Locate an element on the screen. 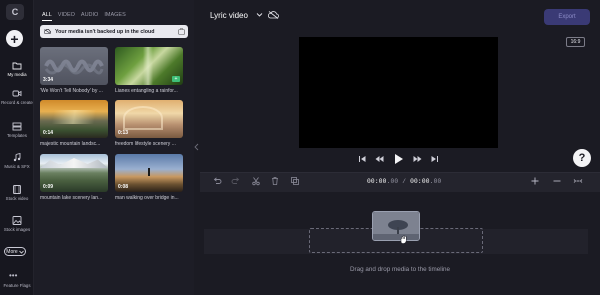 This screenshot has width=600, height=295. duplicate-icon is located at coordinates (295, 181).